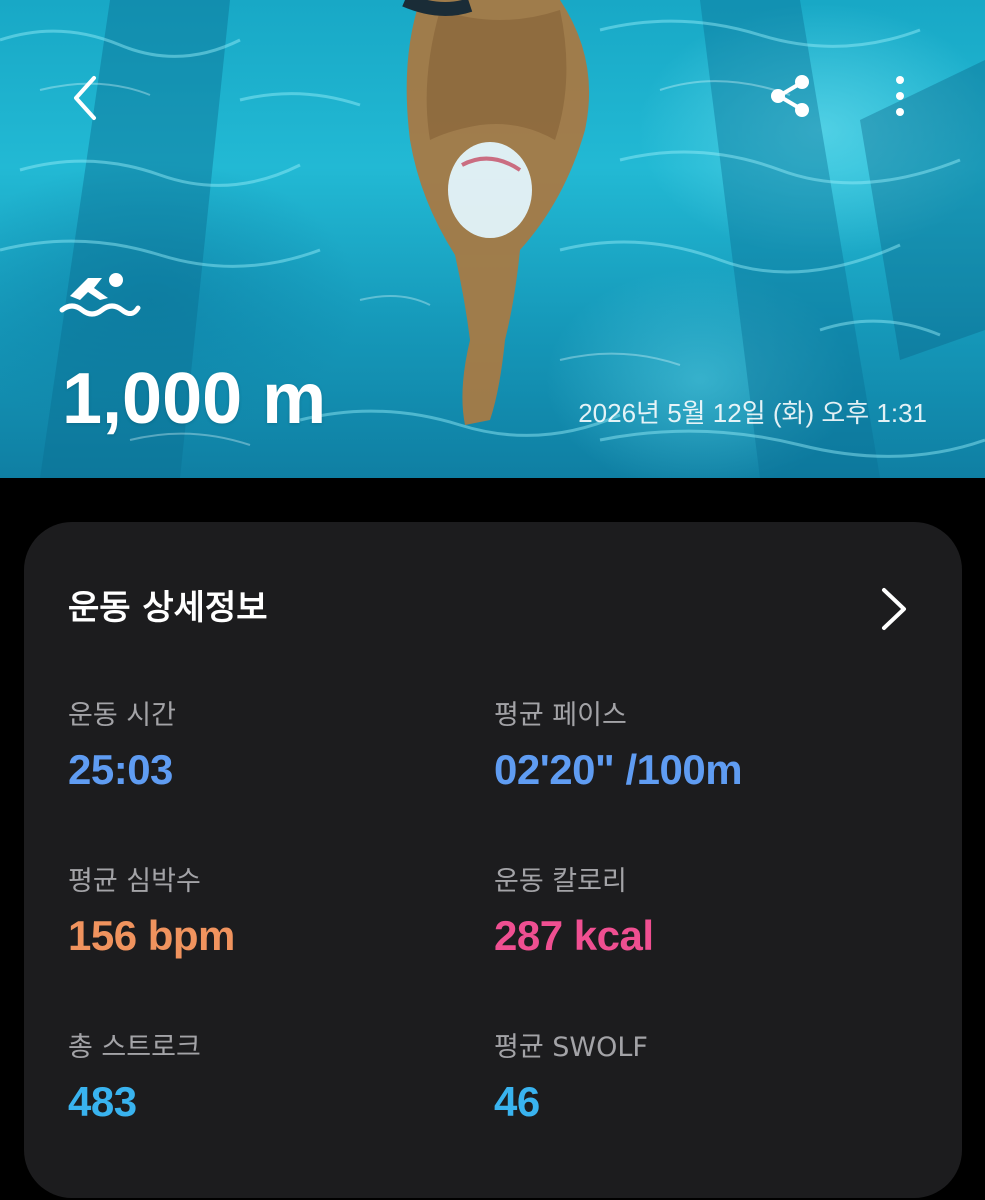 This screenshot has height=1200, width=985. I want to click on back-chevron-icon, so click(85, 98).